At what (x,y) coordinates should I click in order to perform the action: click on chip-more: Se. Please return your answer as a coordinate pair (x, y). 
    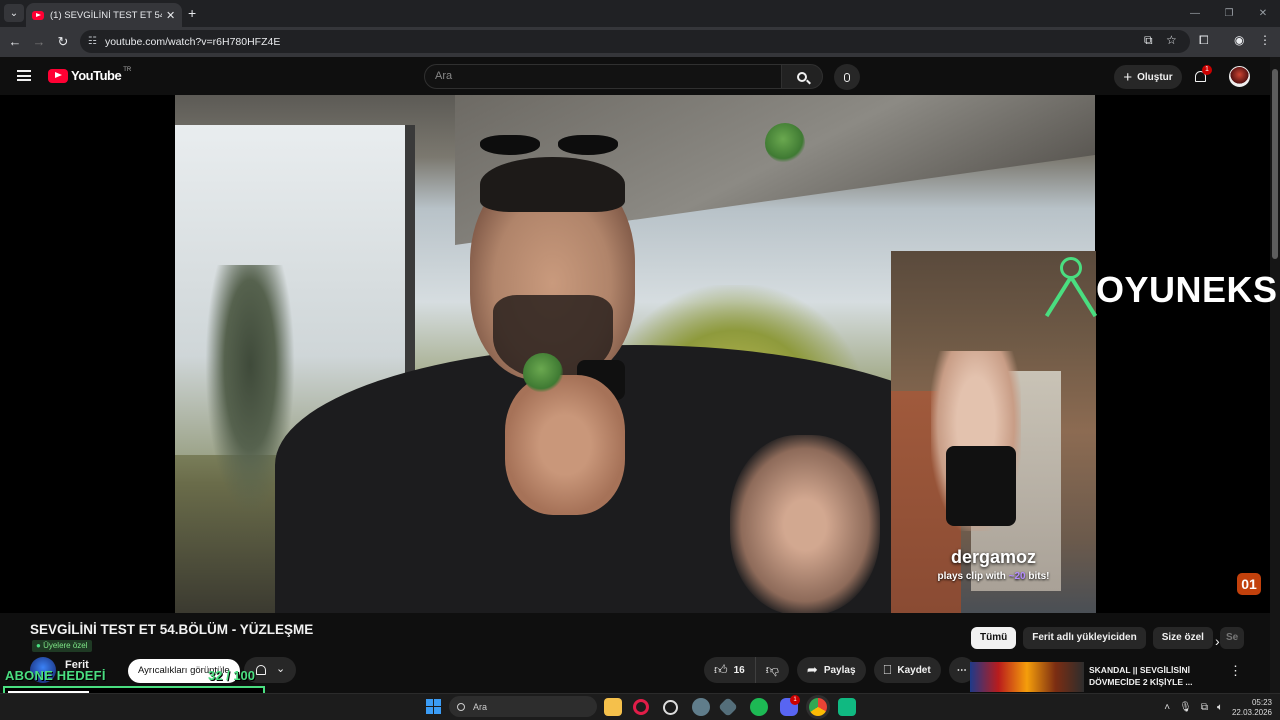
    Looking at the image, I should click on (1231, 638).